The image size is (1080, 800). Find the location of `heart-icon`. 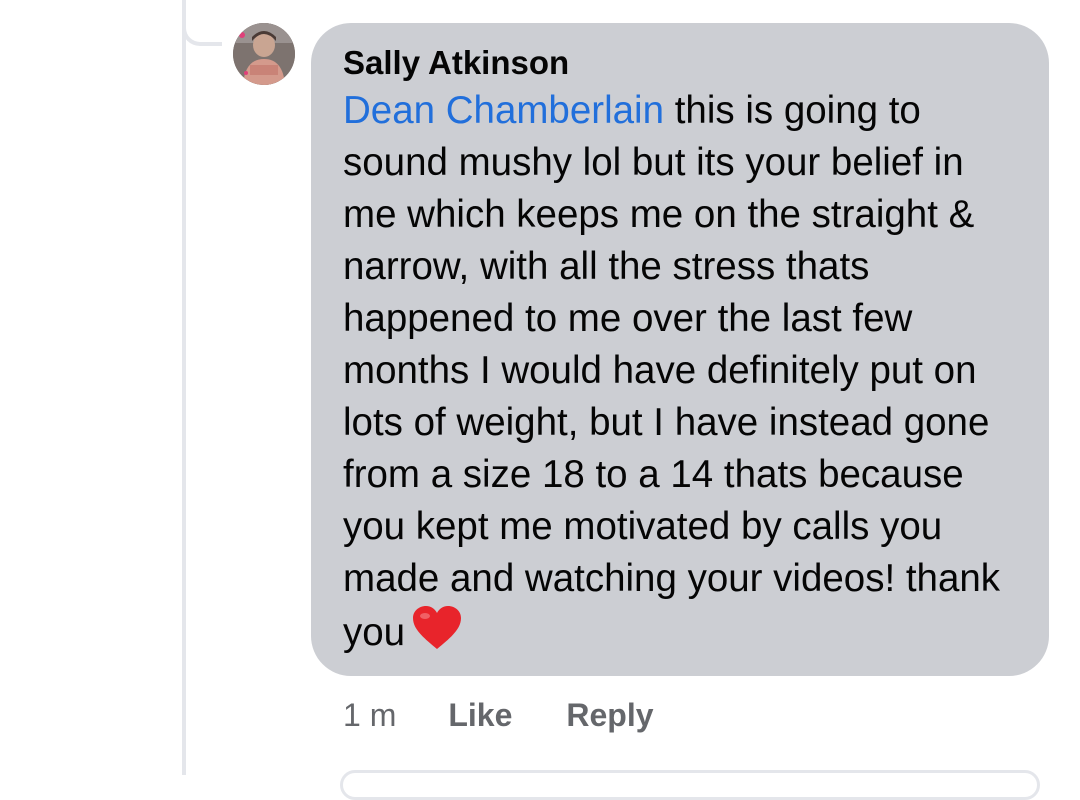

heart-icon is located at coordinates (437, 635).